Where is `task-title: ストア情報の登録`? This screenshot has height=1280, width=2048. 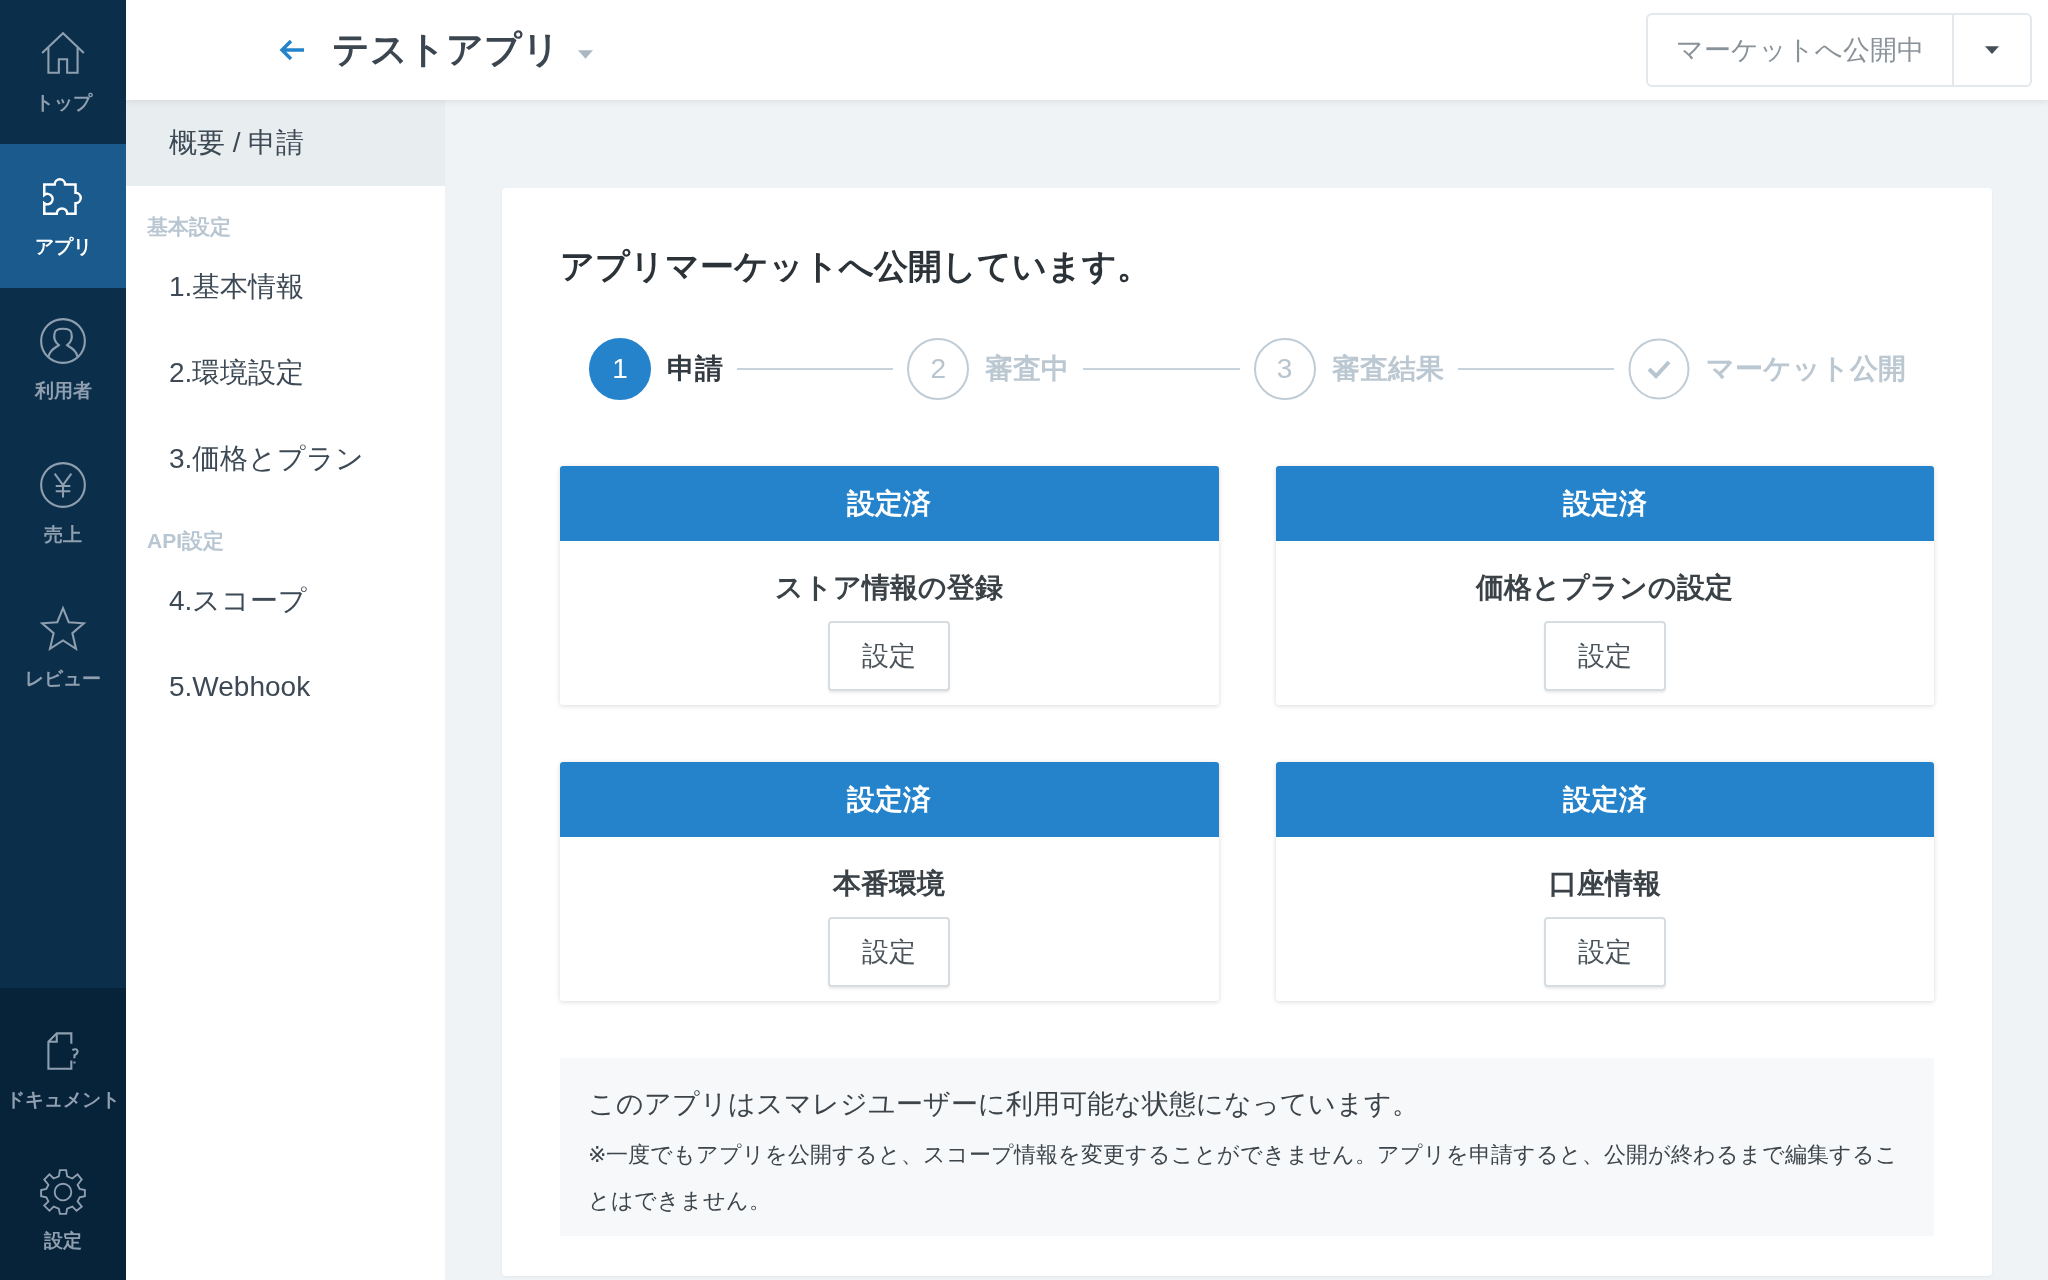
task-title: ストア情報の登録 is located at coordinates (889, 588).